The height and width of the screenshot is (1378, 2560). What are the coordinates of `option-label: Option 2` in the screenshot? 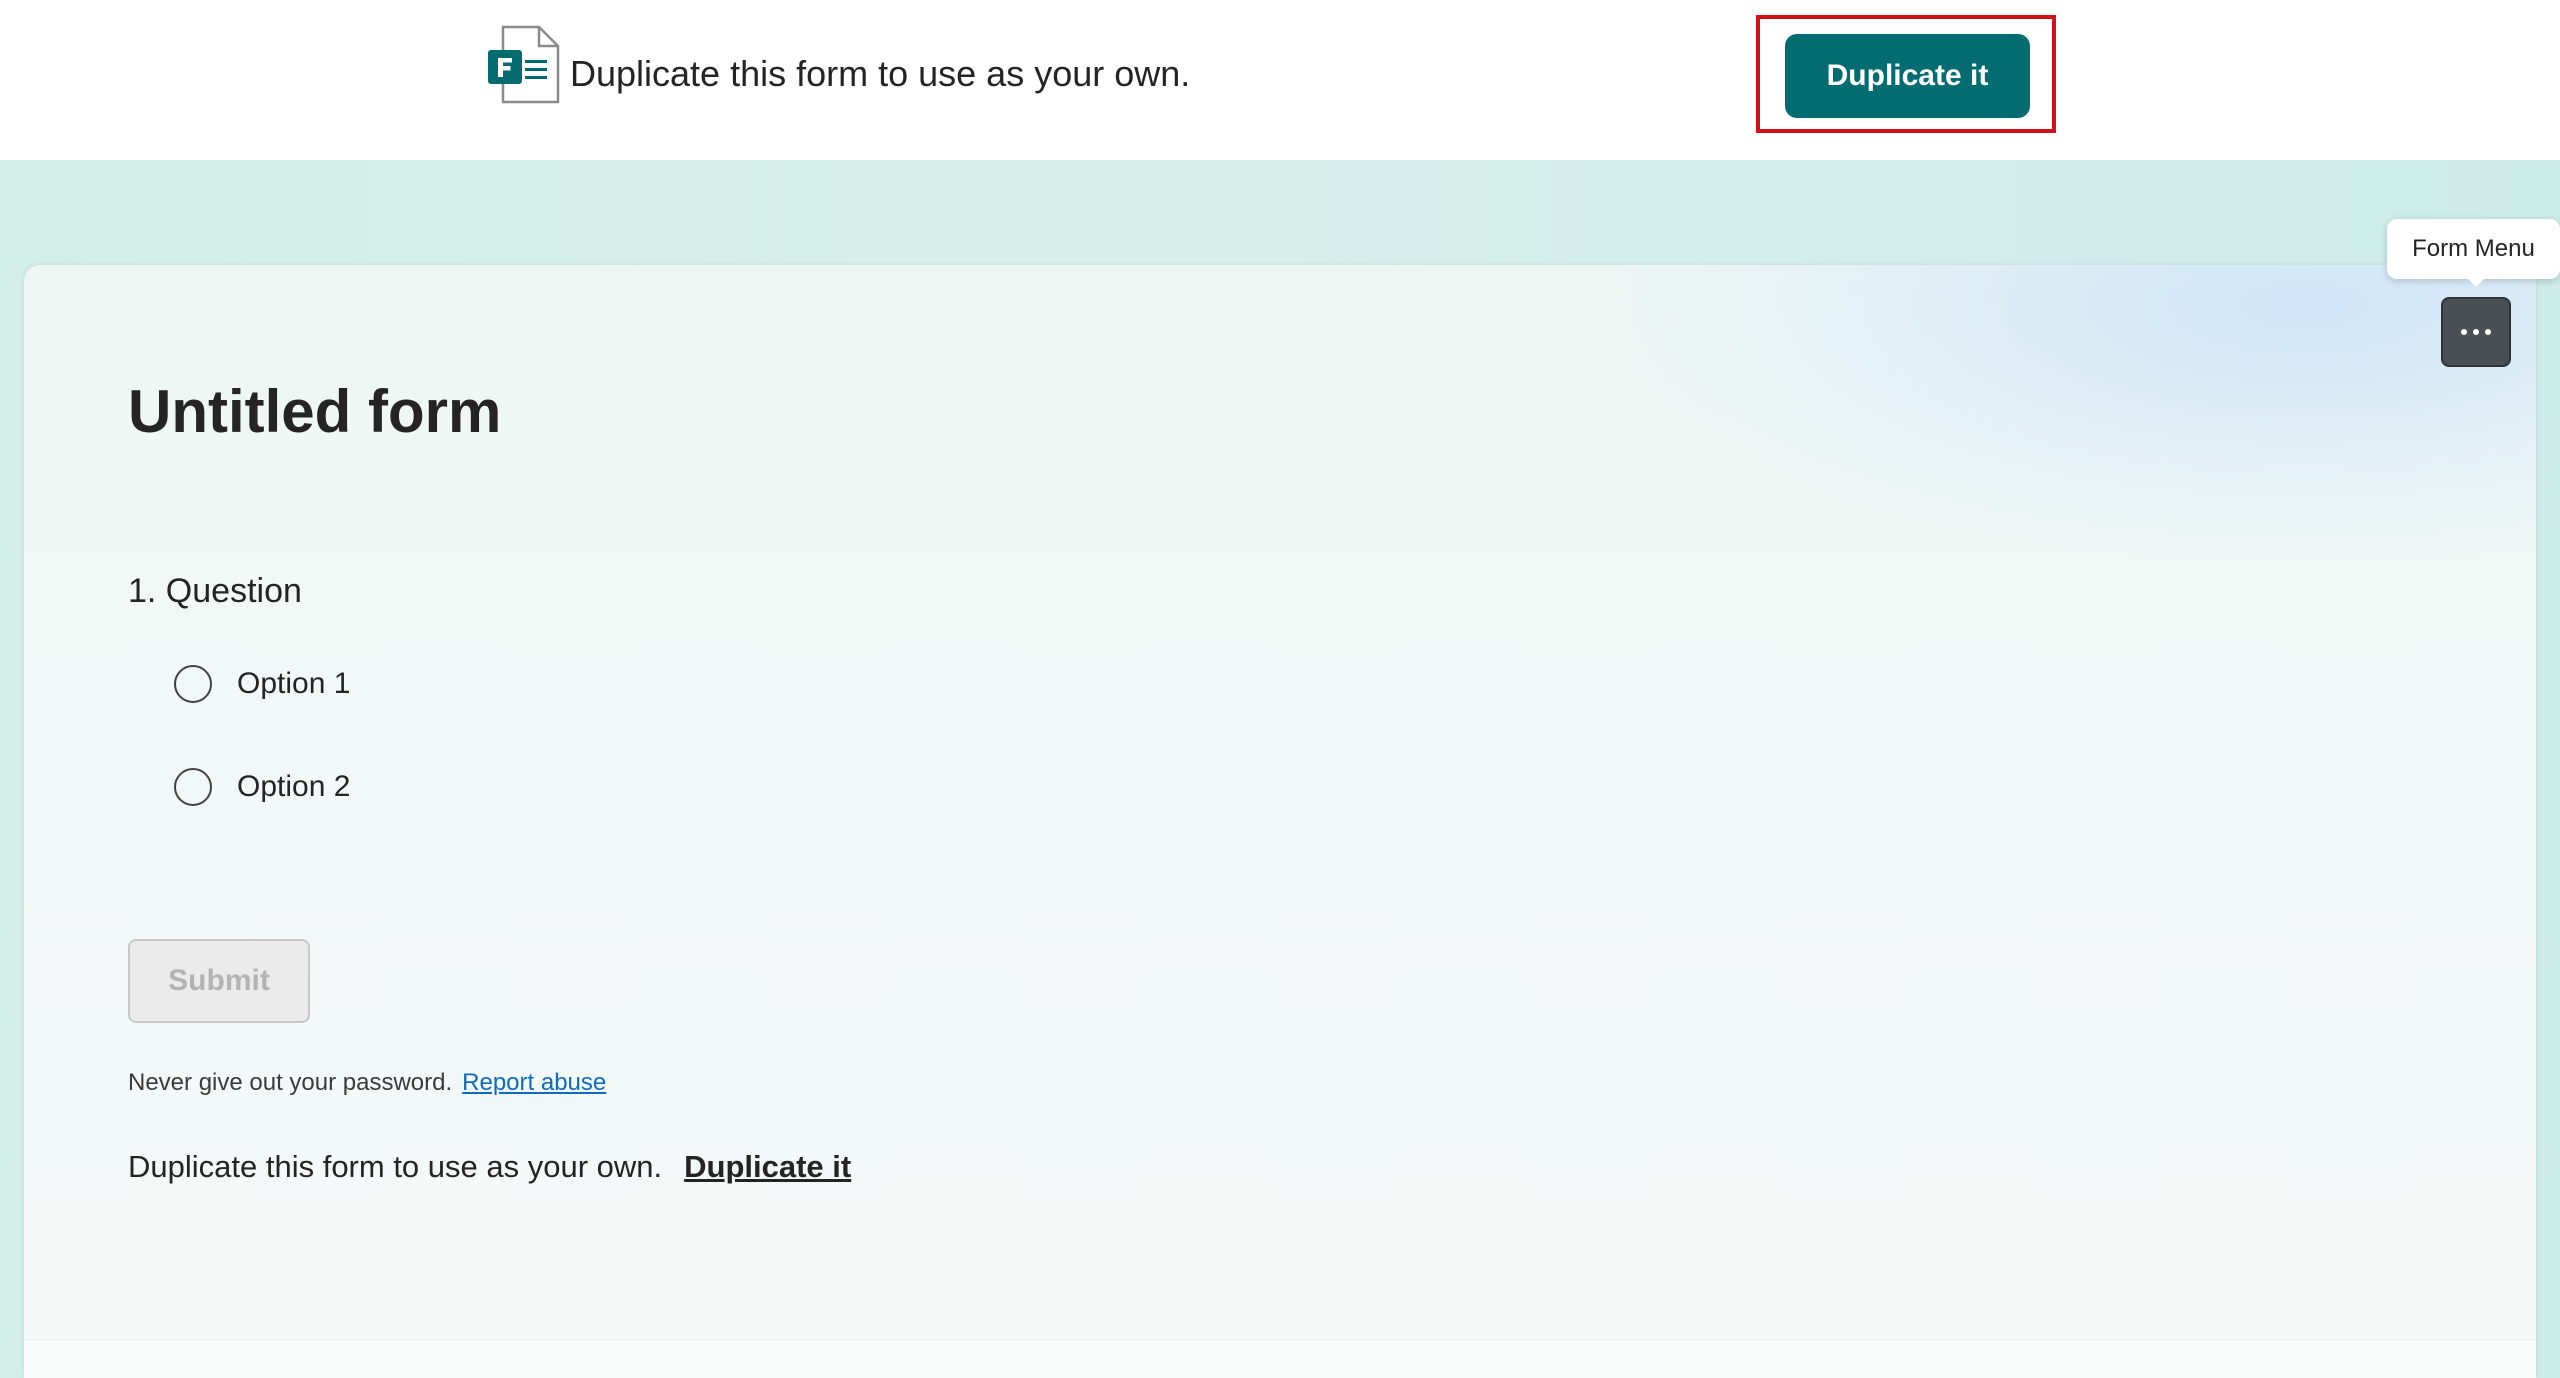 It's located at (294, 786).